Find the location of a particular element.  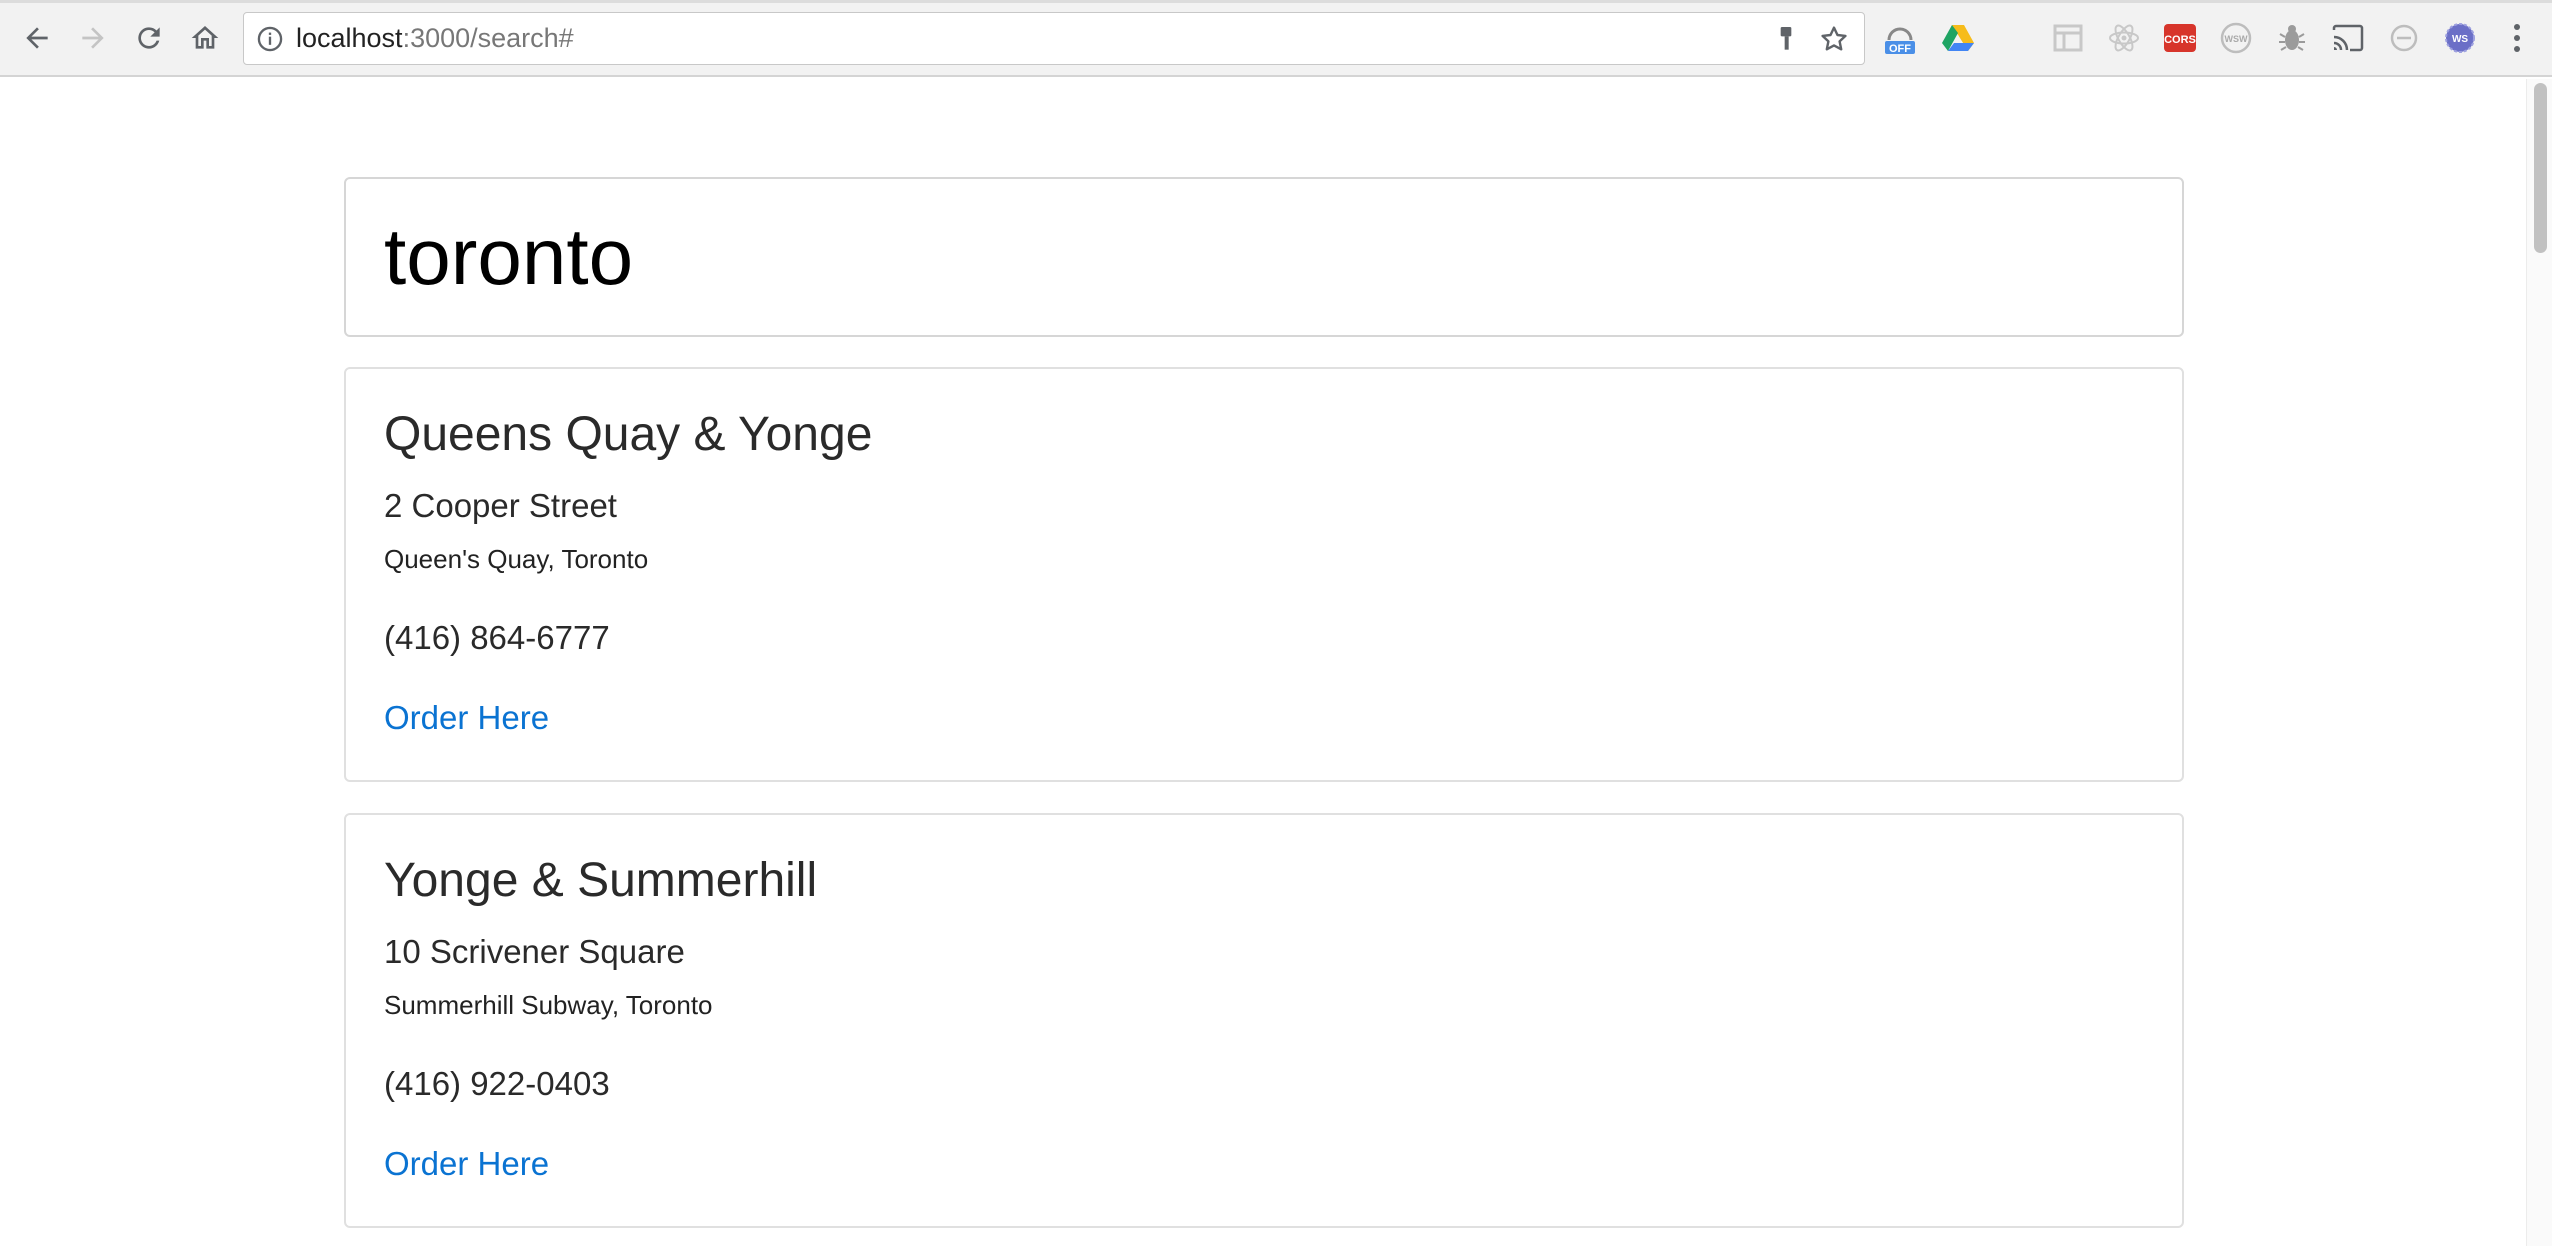

store-phone: (416) 922-0403 is located at coordinates (497, 1083).